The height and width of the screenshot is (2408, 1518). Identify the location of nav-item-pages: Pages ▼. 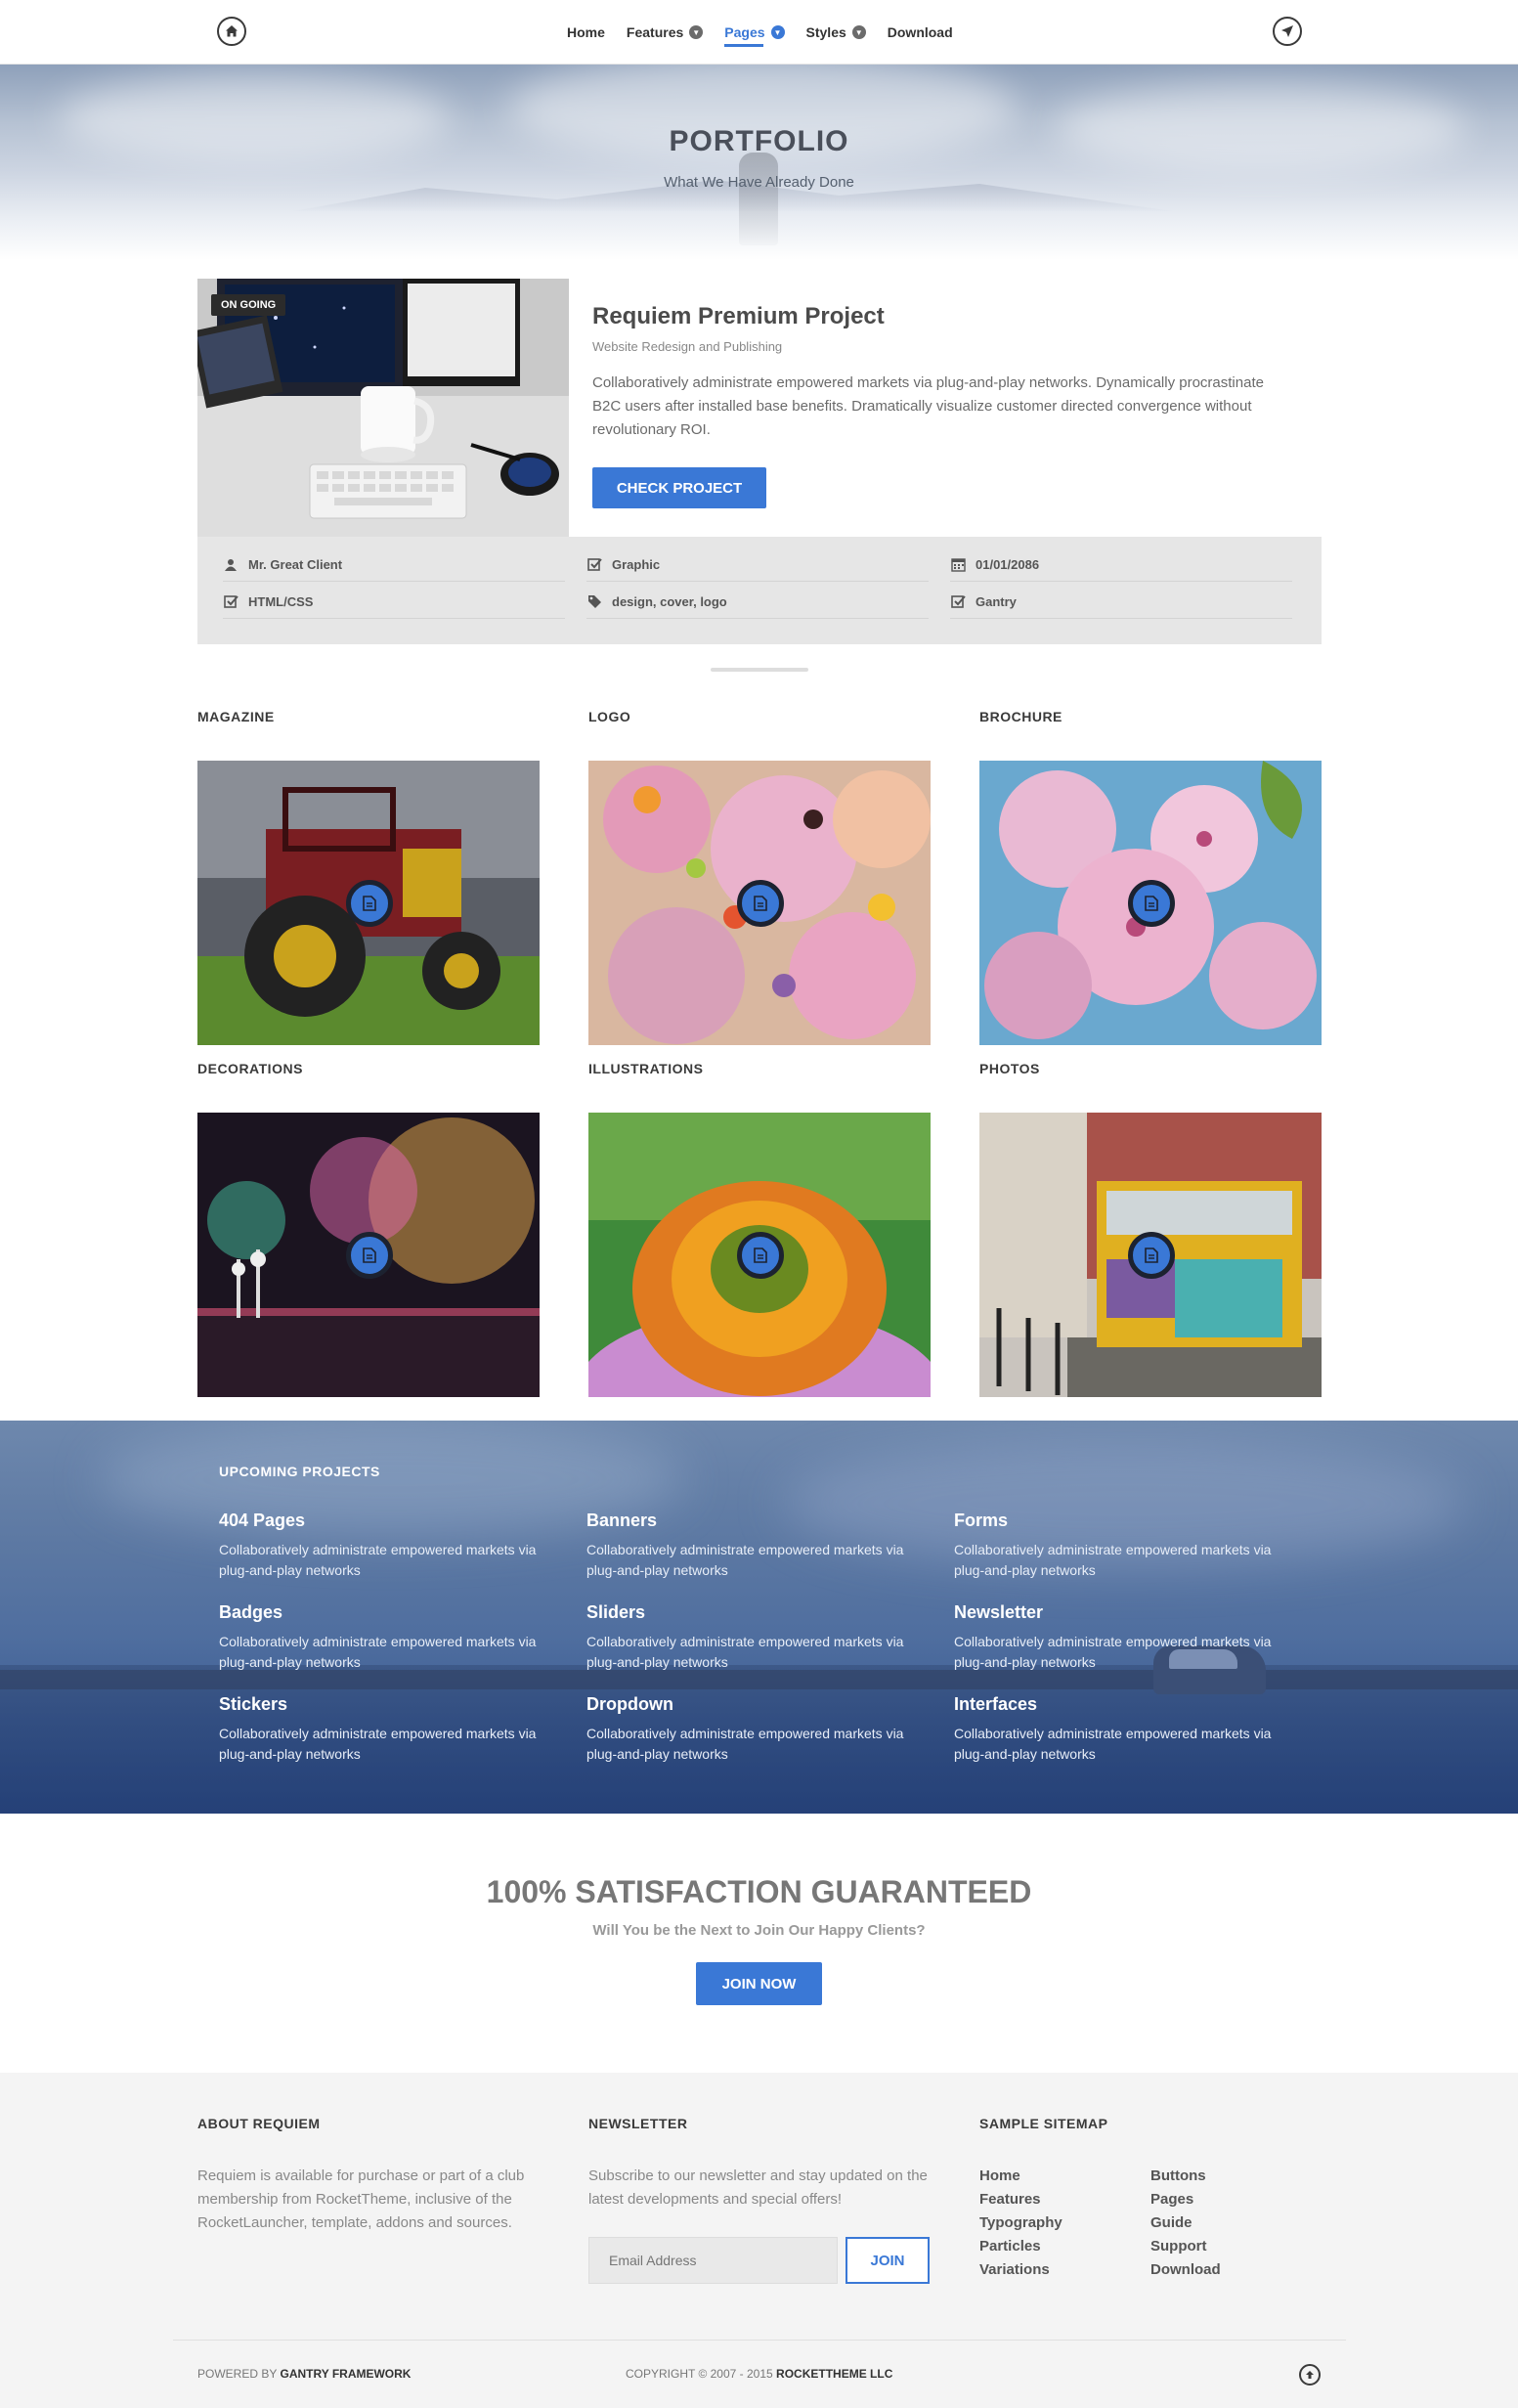
(754, 32).